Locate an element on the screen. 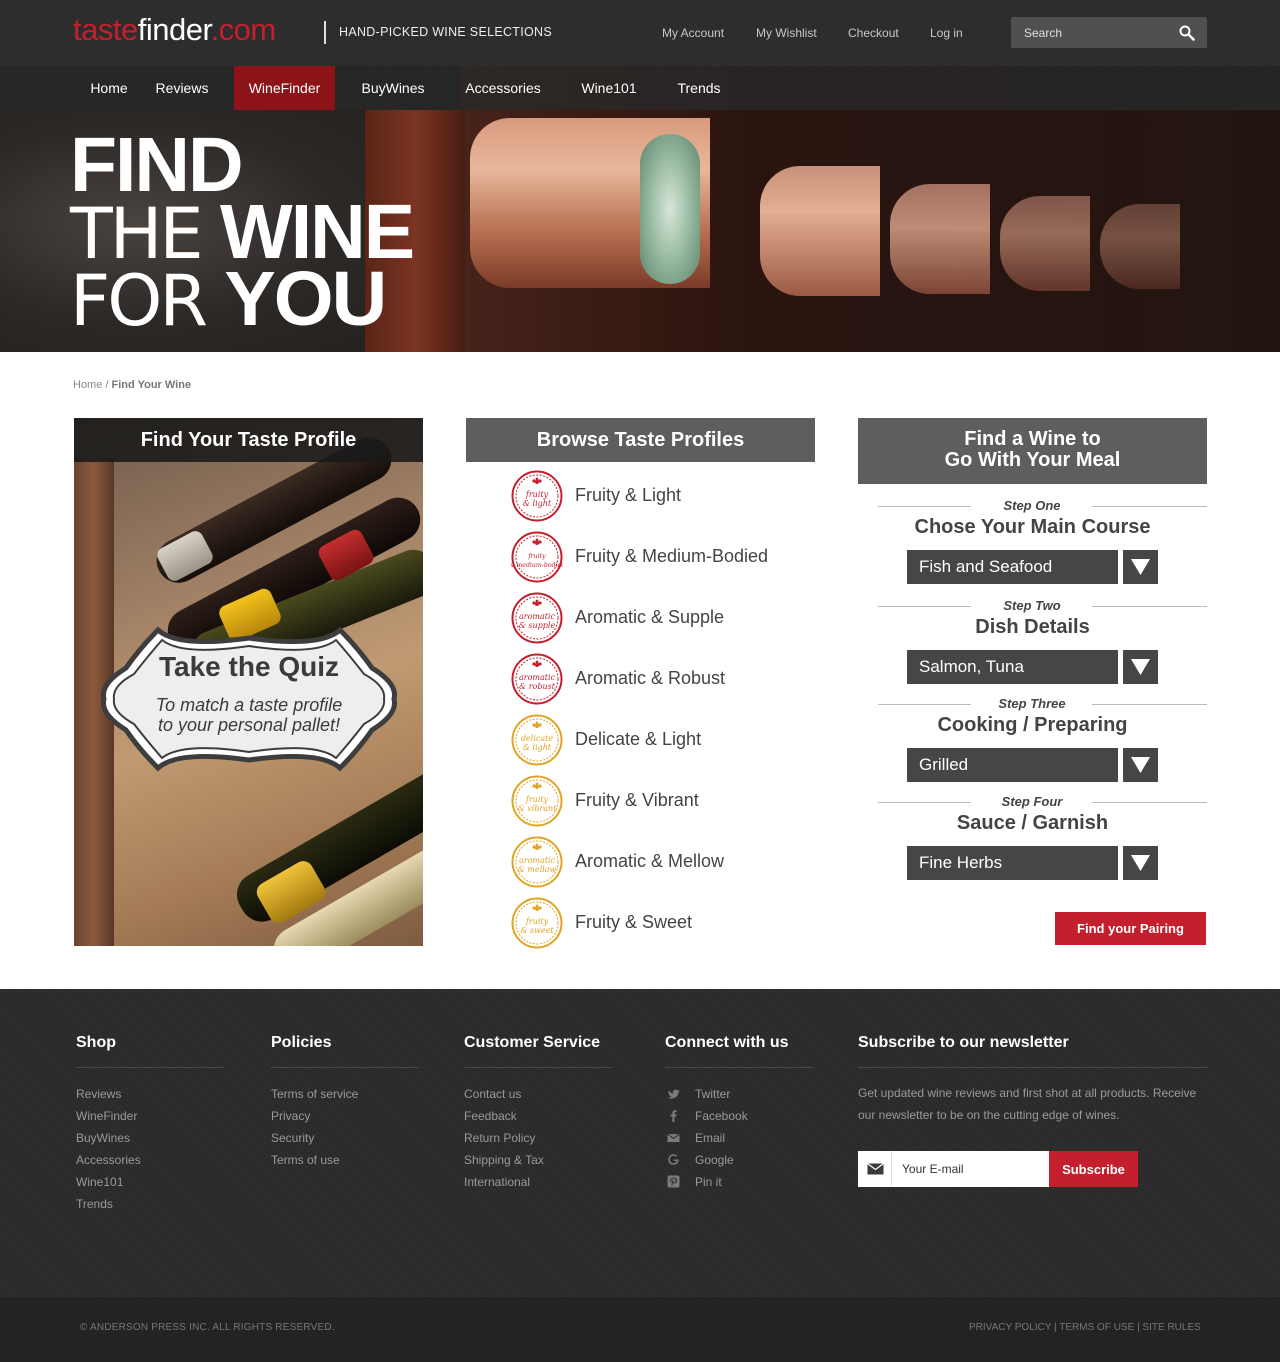 This screenshot has height=1362, width=1280. hero-bottle-cap is located at coordinates (670, 209).